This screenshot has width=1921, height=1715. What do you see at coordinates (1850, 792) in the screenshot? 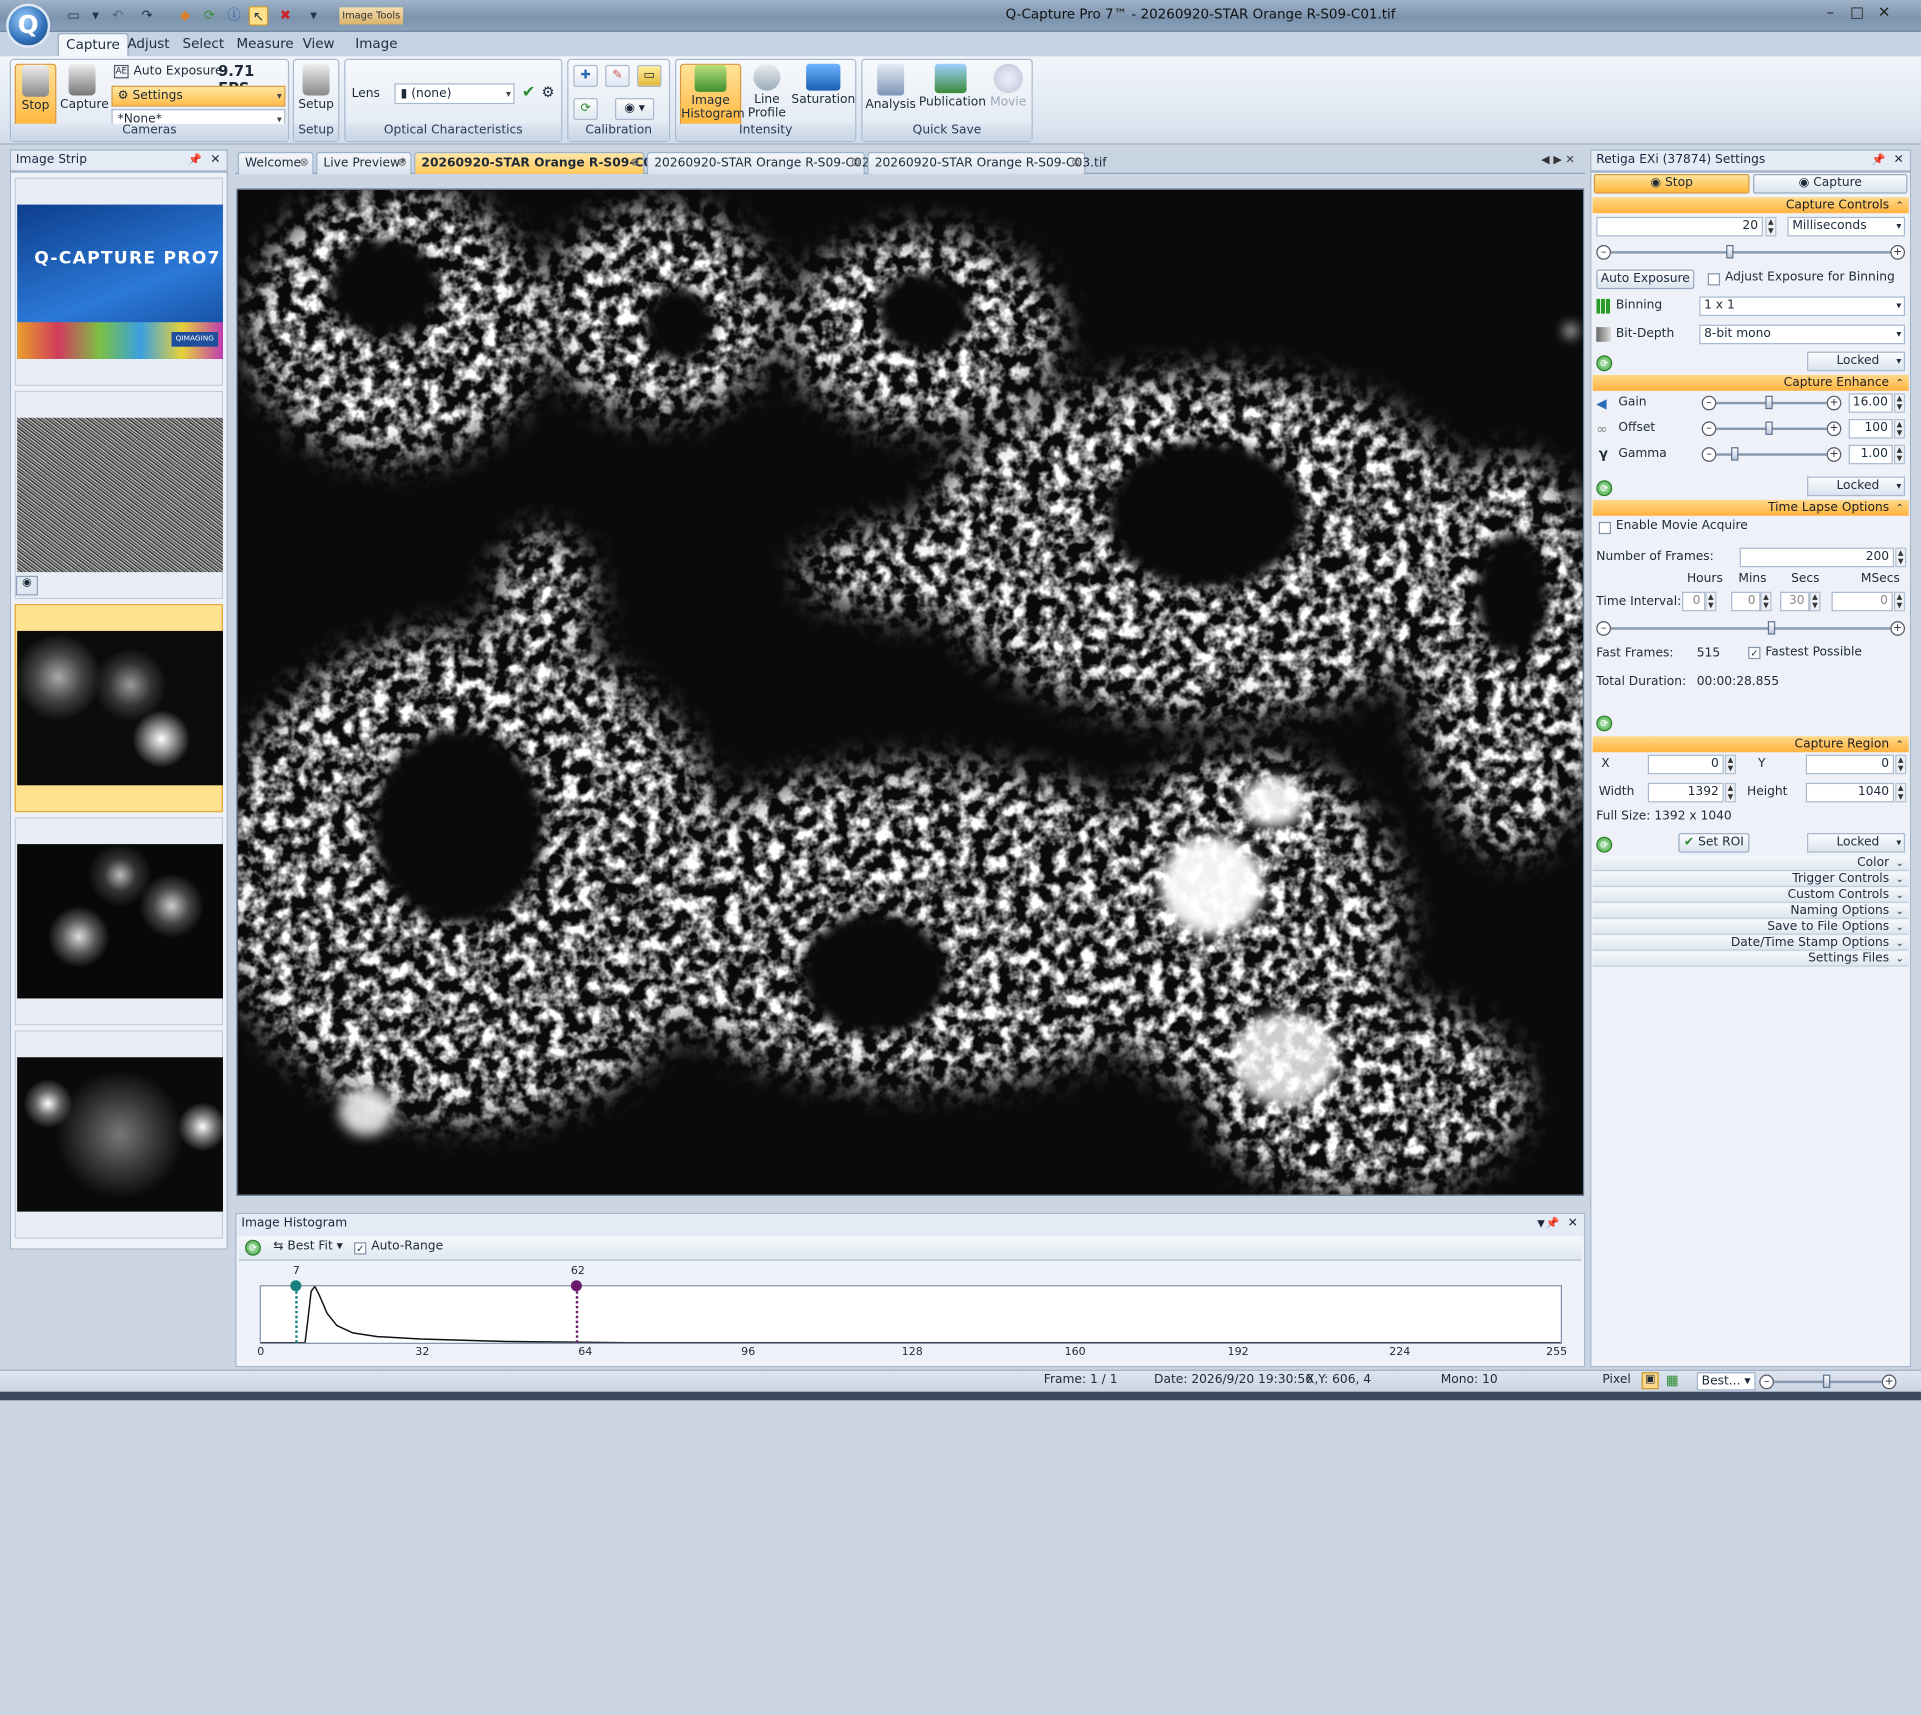
I see `height-input: 1040` at bounding box center [1850, 792].